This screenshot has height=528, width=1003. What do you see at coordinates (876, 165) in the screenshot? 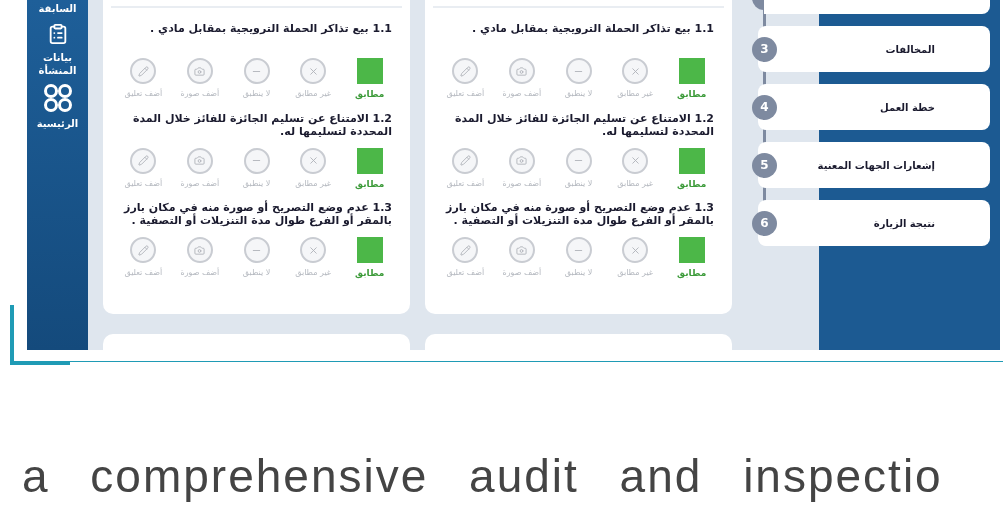
I see `step-label: إشعارات الجهات المعنية` at bounding box center [876, 165].